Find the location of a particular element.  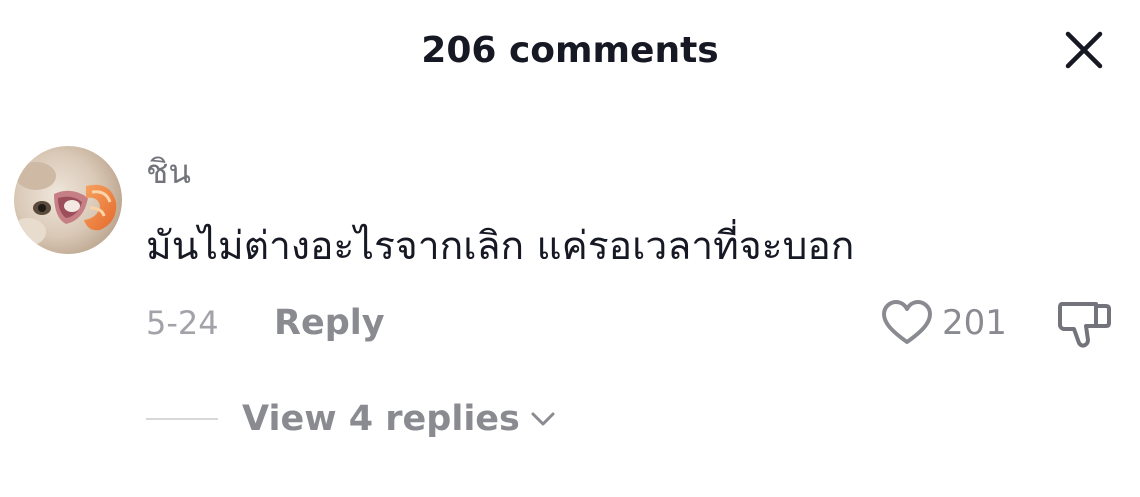

thumbs-down-icon is located at coordinates (1084, 325).